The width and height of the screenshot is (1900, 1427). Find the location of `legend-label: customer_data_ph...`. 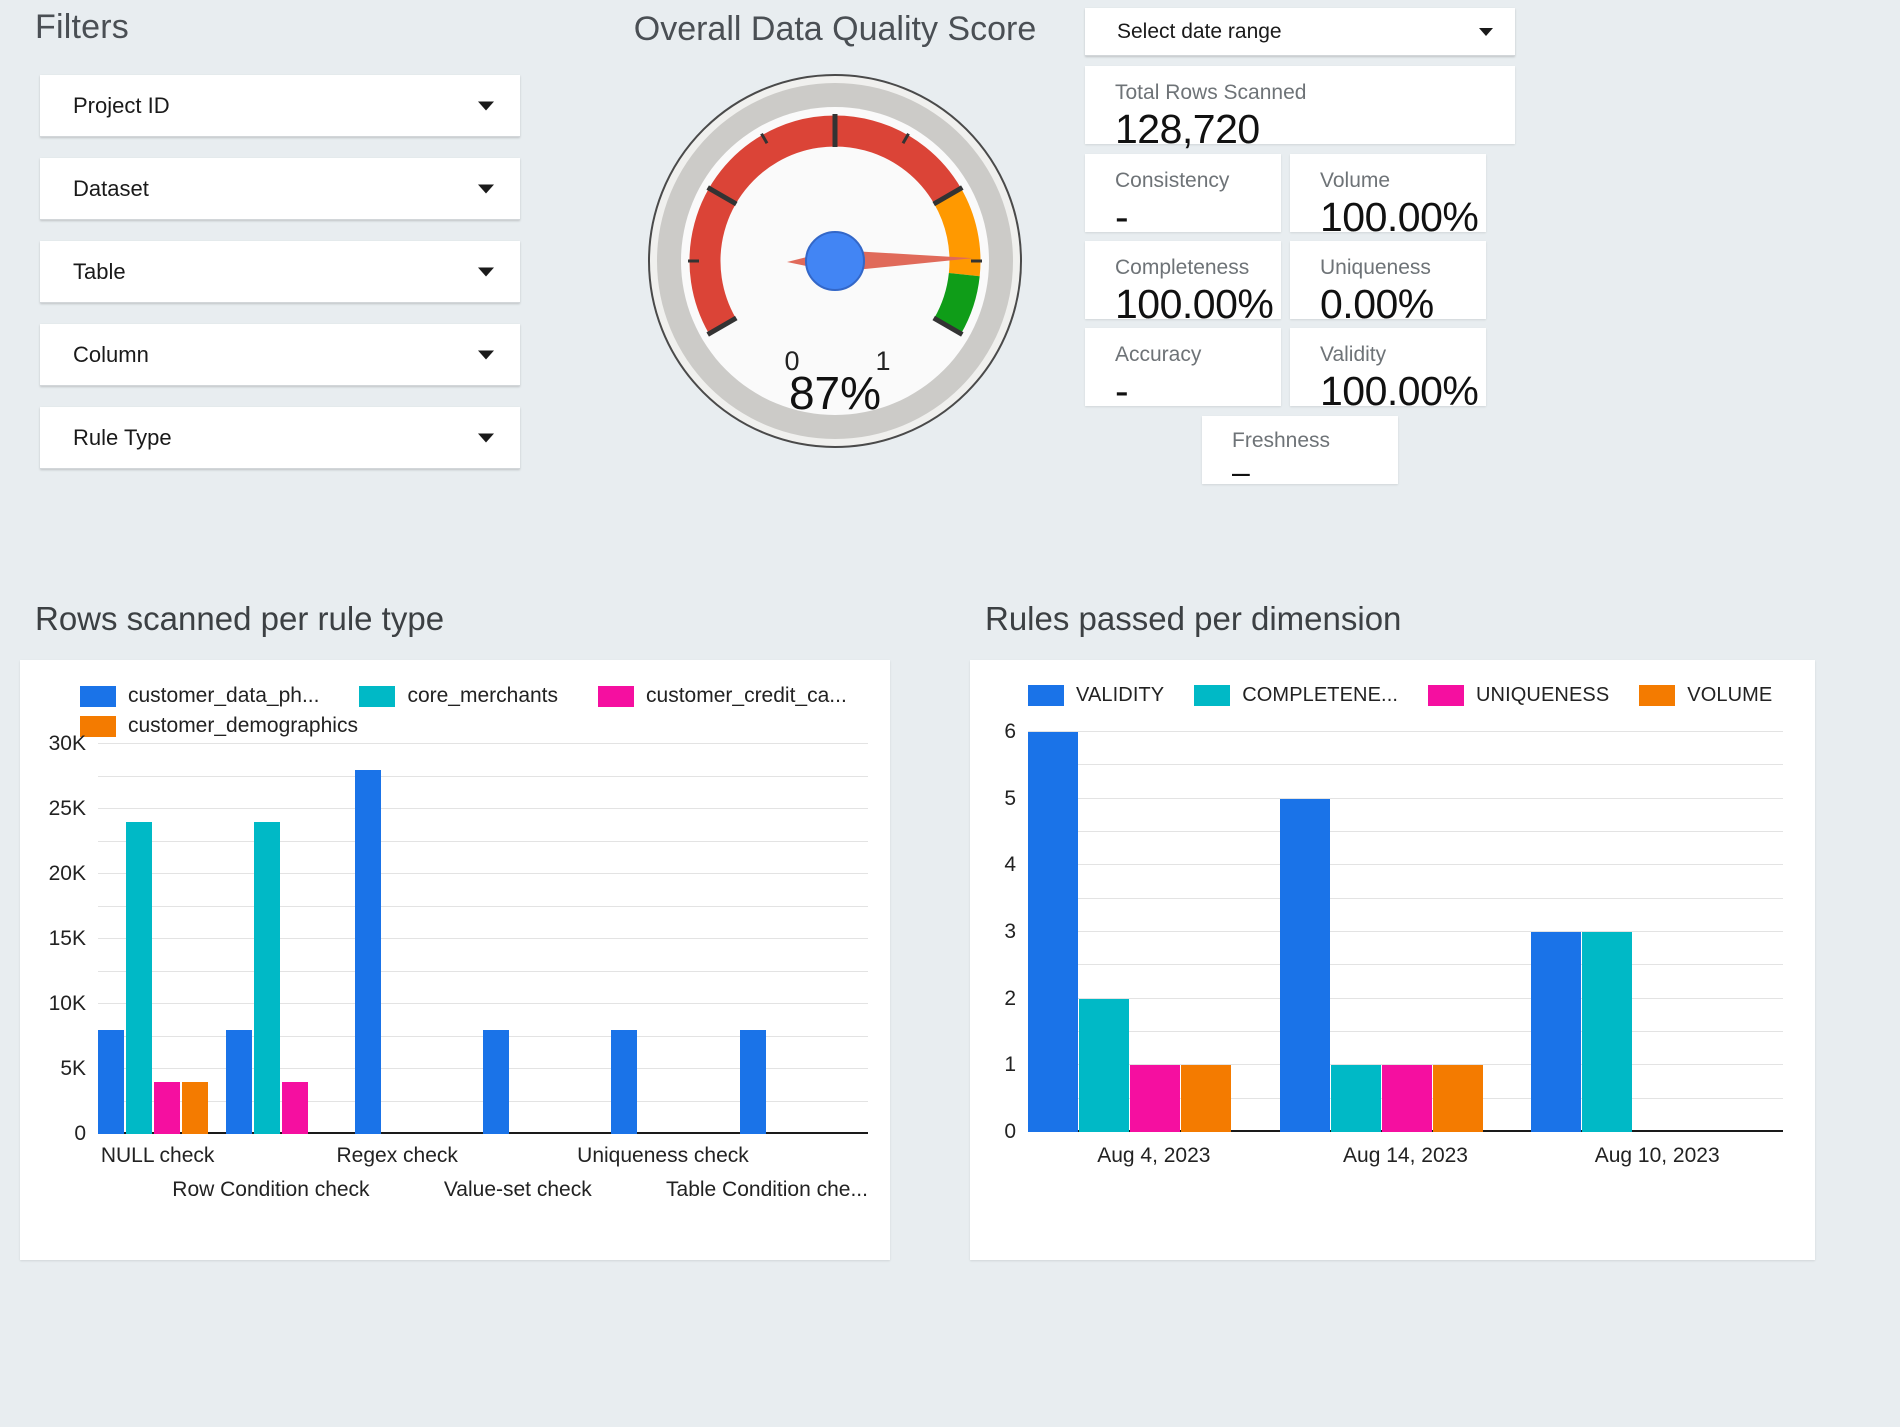

legend-label: customer_data_ph... is located at coordinates (224, 695).